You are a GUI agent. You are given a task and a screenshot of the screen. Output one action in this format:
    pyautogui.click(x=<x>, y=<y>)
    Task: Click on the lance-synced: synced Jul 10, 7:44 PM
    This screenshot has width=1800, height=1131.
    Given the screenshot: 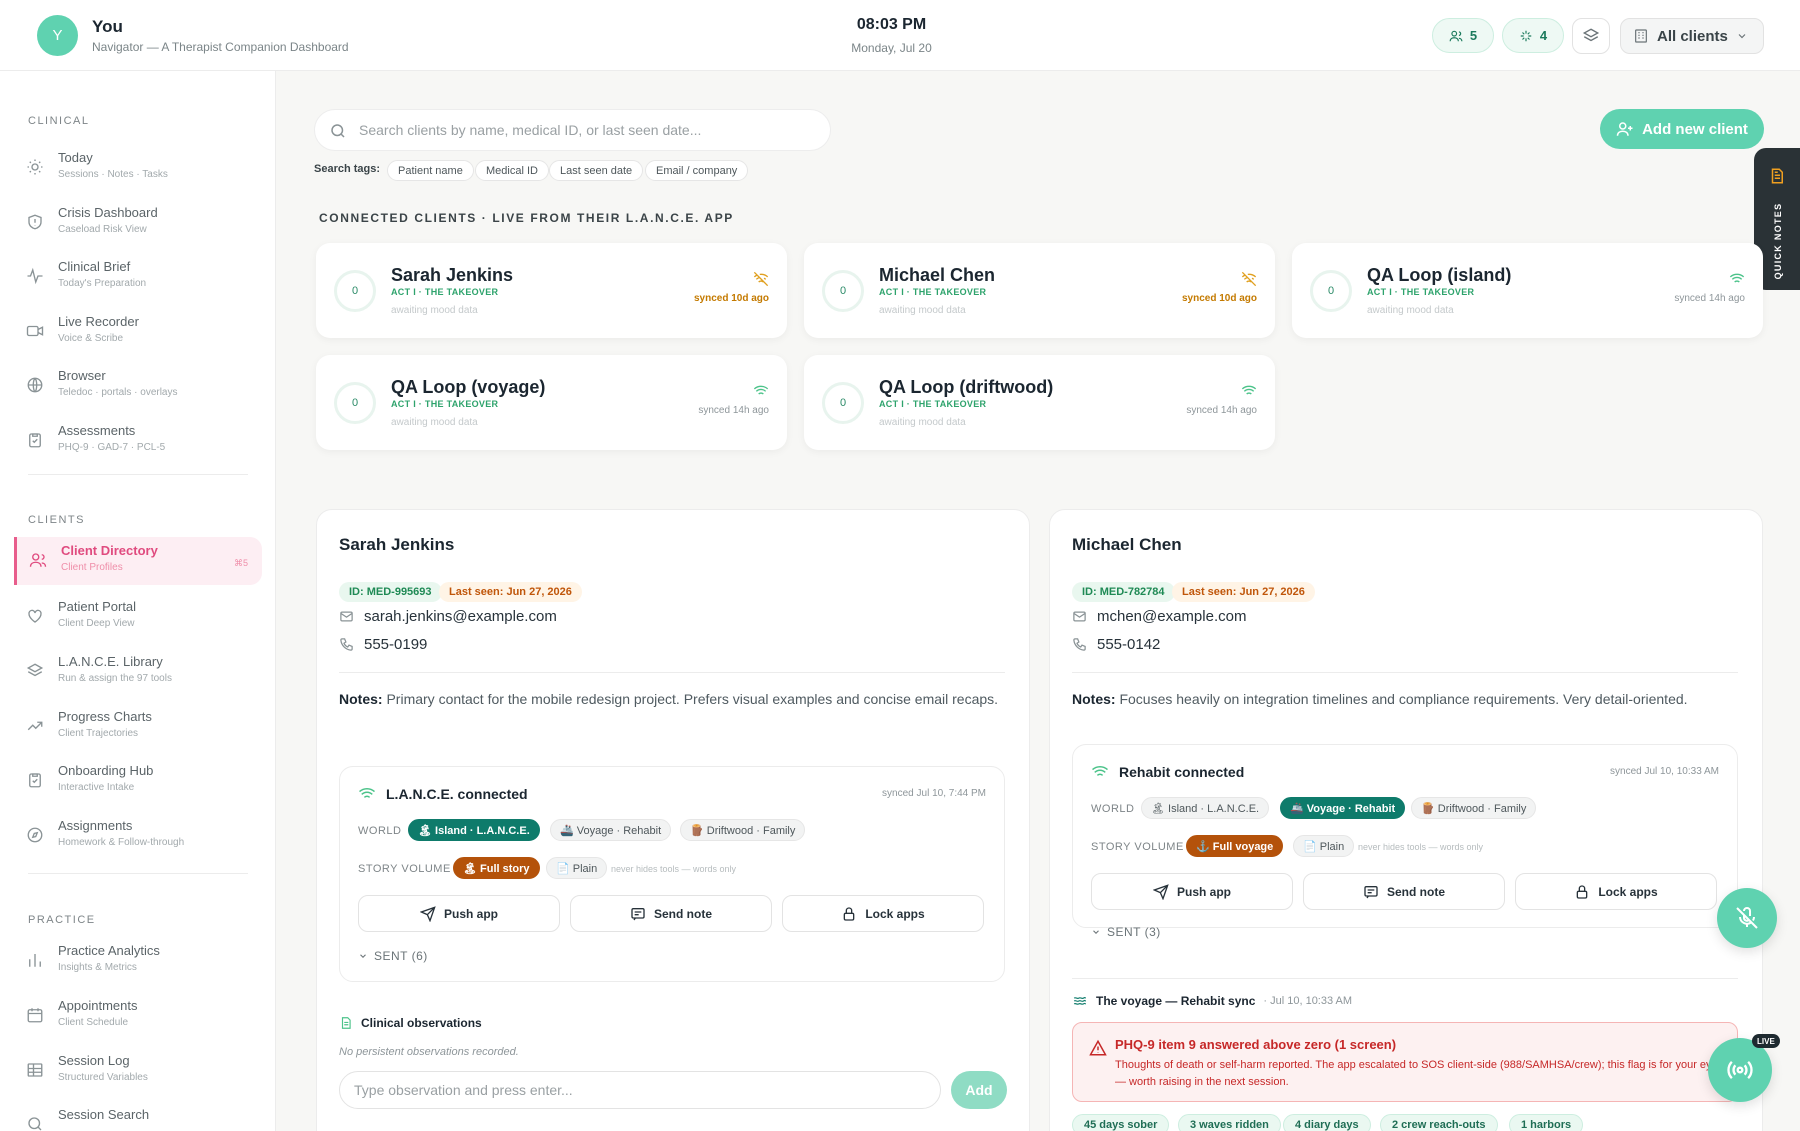 What is the action you would take?
    pyautogui.click(x=934, y=793)
    